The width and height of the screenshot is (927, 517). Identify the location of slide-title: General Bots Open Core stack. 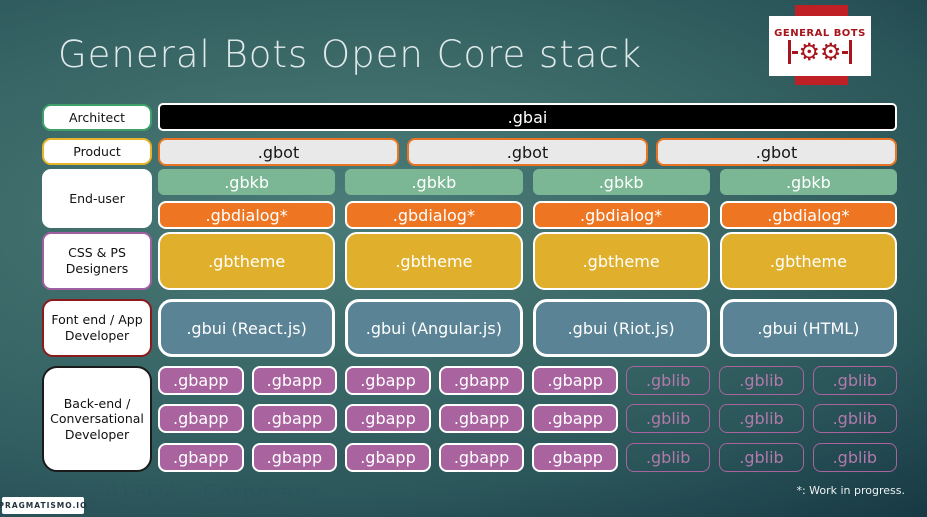
(350, 54).